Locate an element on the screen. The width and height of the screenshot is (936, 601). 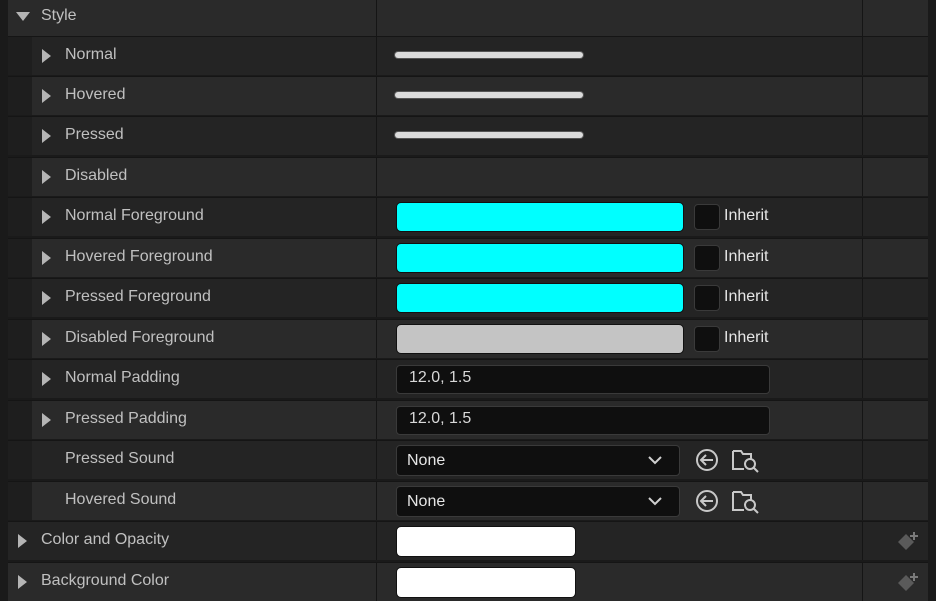
property-row-disabled-foreground: Disabled Foreground Inherit is located at coordinates (468, 338).